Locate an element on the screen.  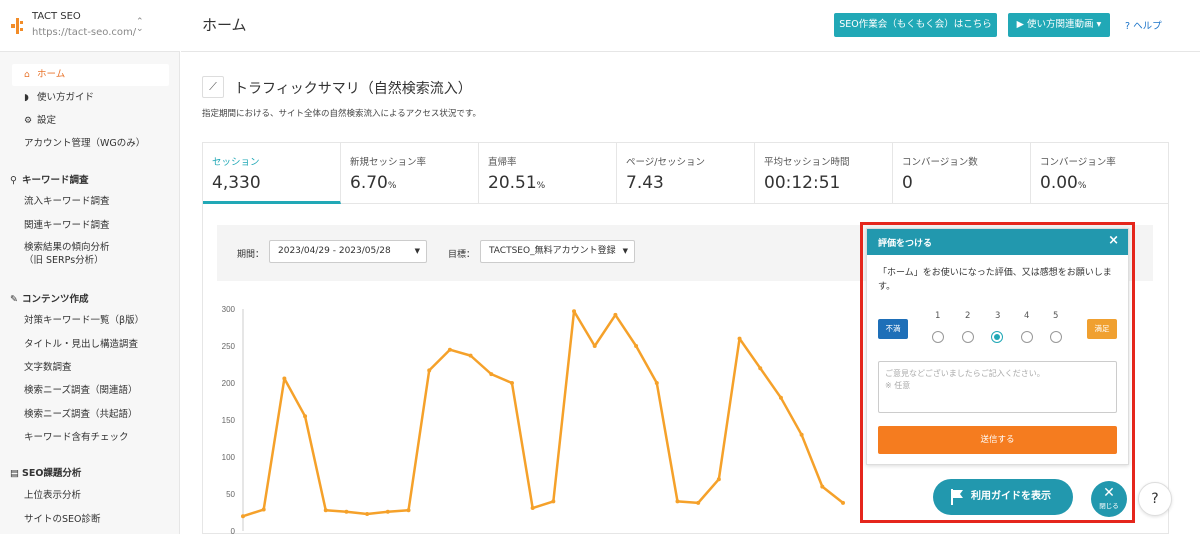
metric-conversion-rate: コンバージョン率 0.00% is located at coordinates (1099, 173).